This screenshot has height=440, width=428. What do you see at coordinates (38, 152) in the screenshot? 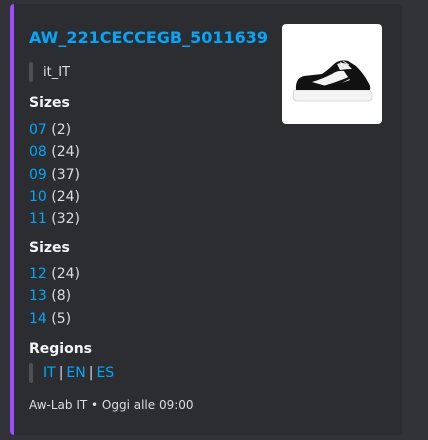
I see `size-link: 08` at bounding box center [38, 152].